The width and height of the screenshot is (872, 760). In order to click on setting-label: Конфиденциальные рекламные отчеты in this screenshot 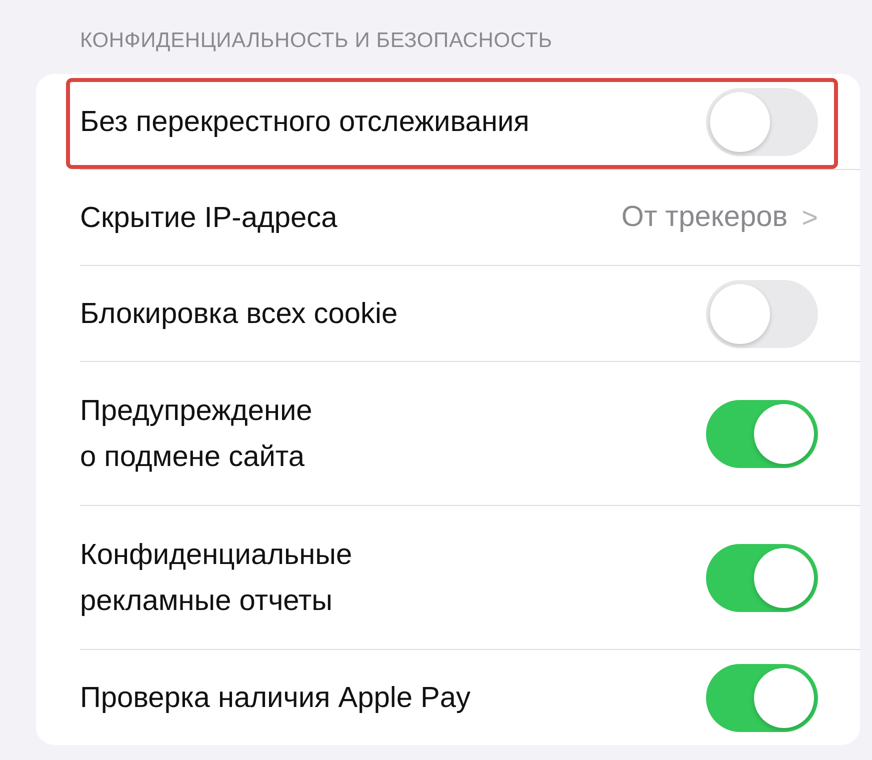, I will do `click(217, 578)`.